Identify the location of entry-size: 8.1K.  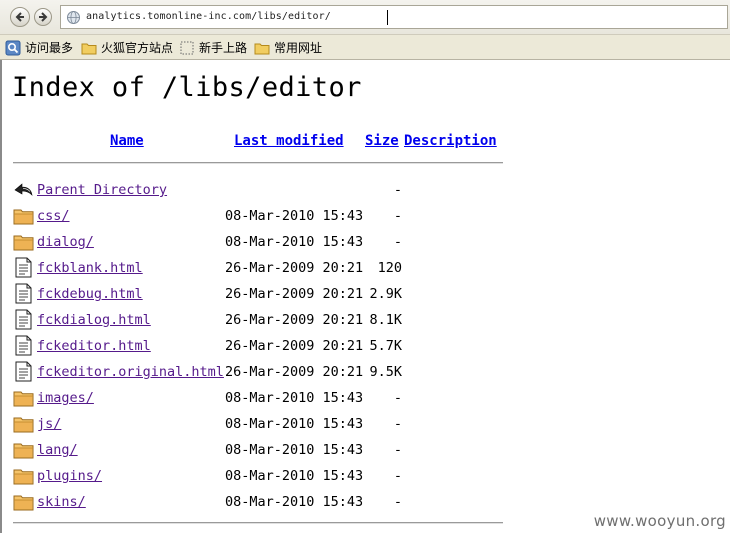
(385, 320).